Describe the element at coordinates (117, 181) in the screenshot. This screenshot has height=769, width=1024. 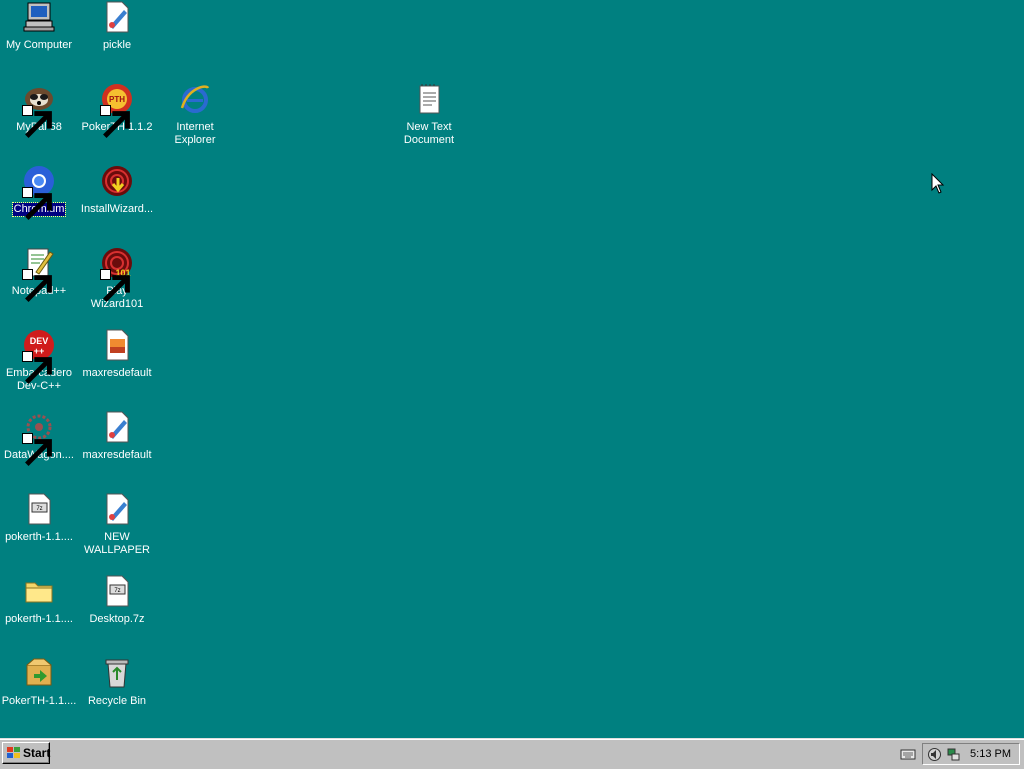
I see `install-wizard-icon` at that location.